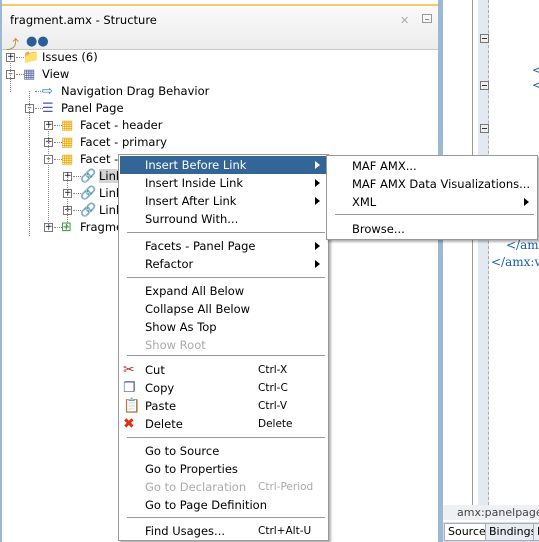  What do you see at coordinates (223, 327) in the screenshot?
I see `menu-item-show-as-top: Show As Top` at bounding box center [223, 327].